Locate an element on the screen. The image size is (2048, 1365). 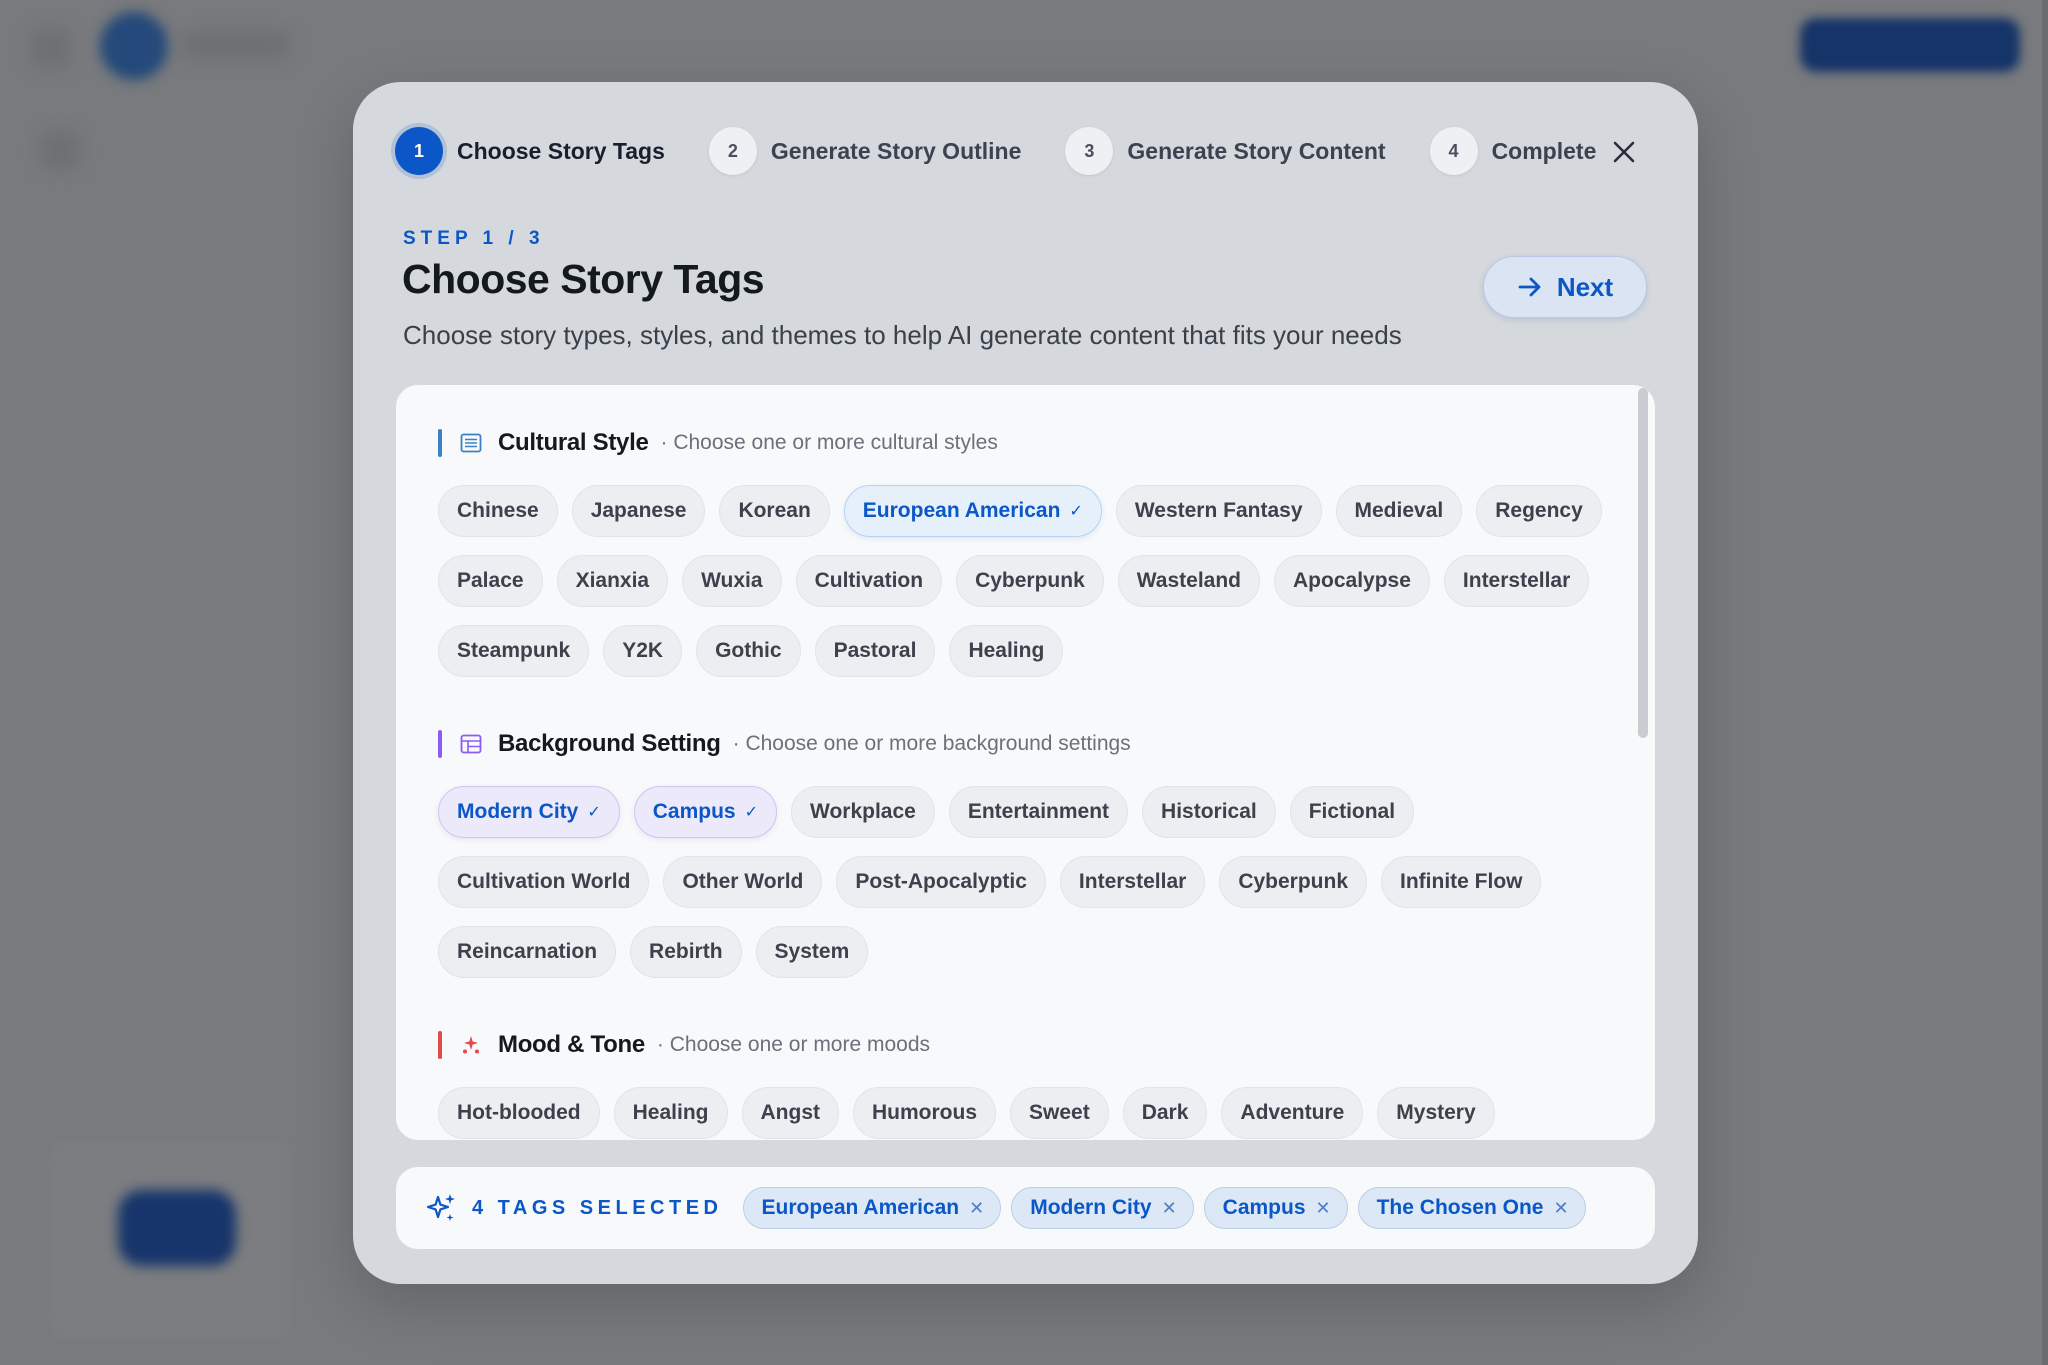
tag-chip-adventure: Adventure is located at coordinates (1292, 1113).